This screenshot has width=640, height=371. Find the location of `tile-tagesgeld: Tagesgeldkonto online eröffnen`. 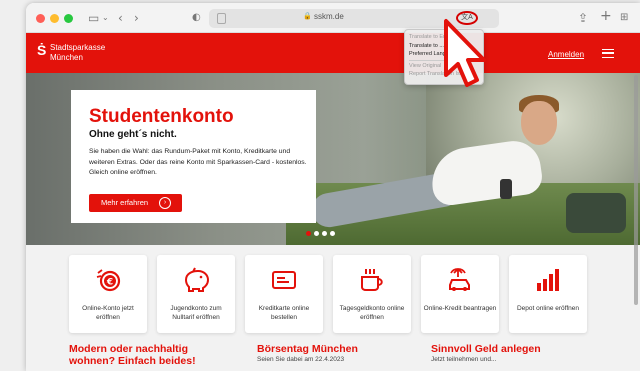

tile-tagesgeld: Tagesgeldkonto online eröffnen is located at coordinates (372, 294).